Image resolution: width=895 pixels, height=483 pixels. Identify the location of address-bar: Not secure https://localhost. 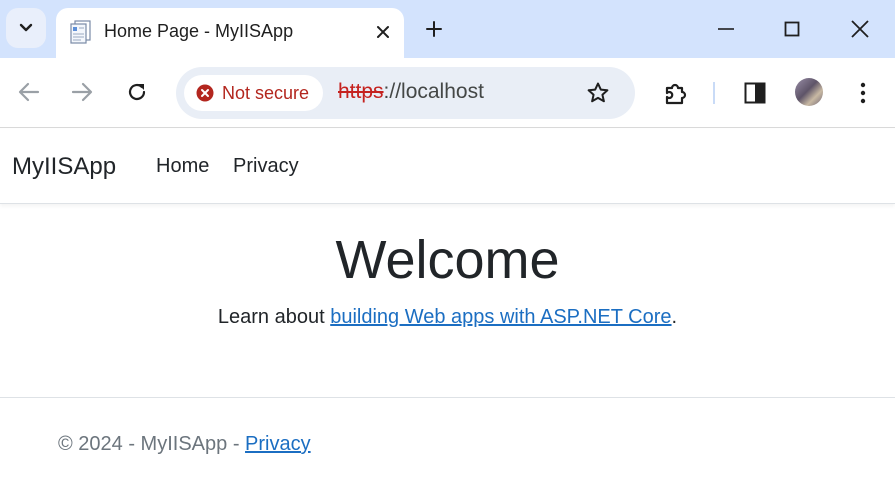
(405, 93).